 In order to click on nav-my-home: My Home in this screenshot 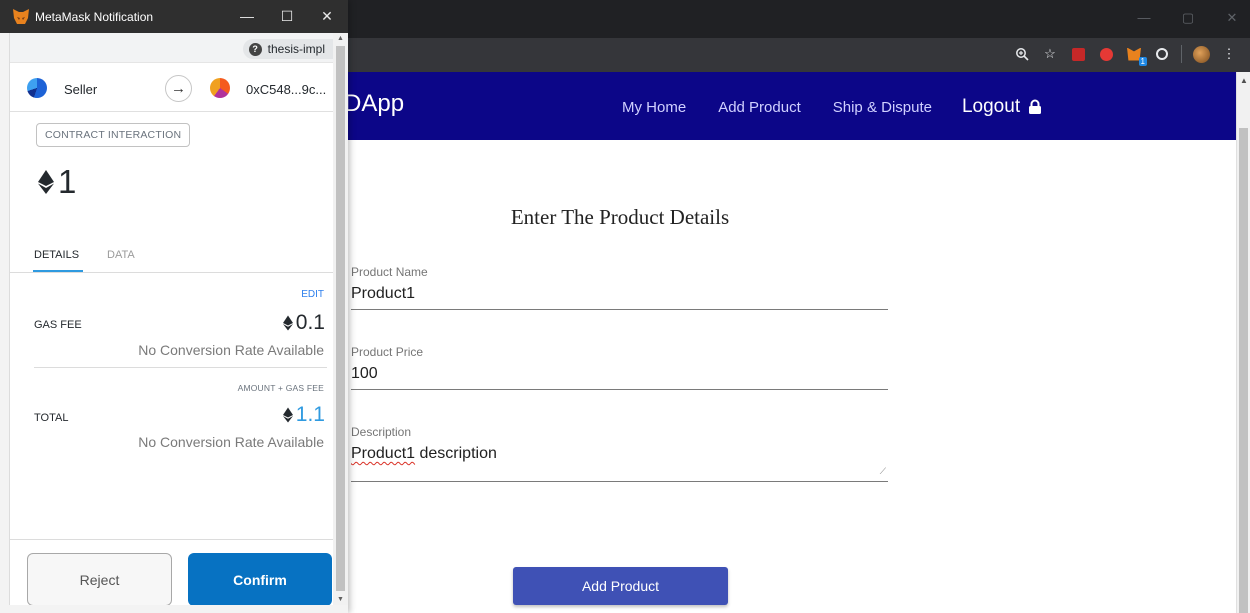, I will do `click(654, 107)`.